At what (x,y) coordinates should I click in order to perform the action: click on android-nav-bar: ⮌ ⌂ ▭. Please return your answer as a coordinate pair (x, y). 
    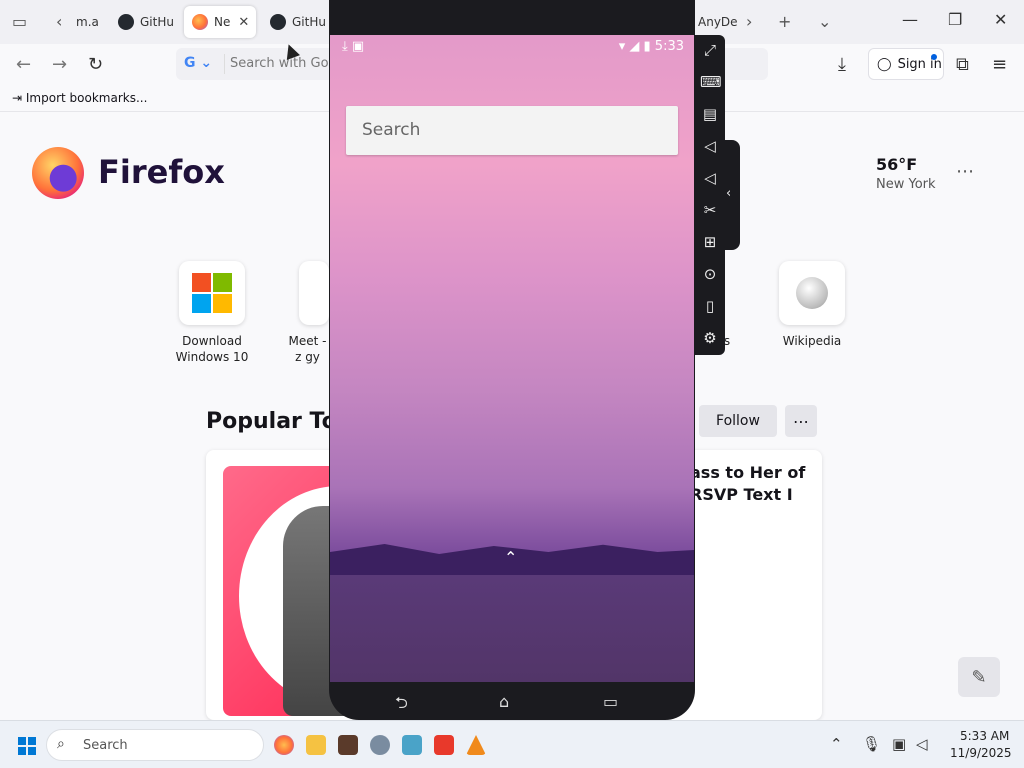
    Looking at the image, I should click on (512, 701).